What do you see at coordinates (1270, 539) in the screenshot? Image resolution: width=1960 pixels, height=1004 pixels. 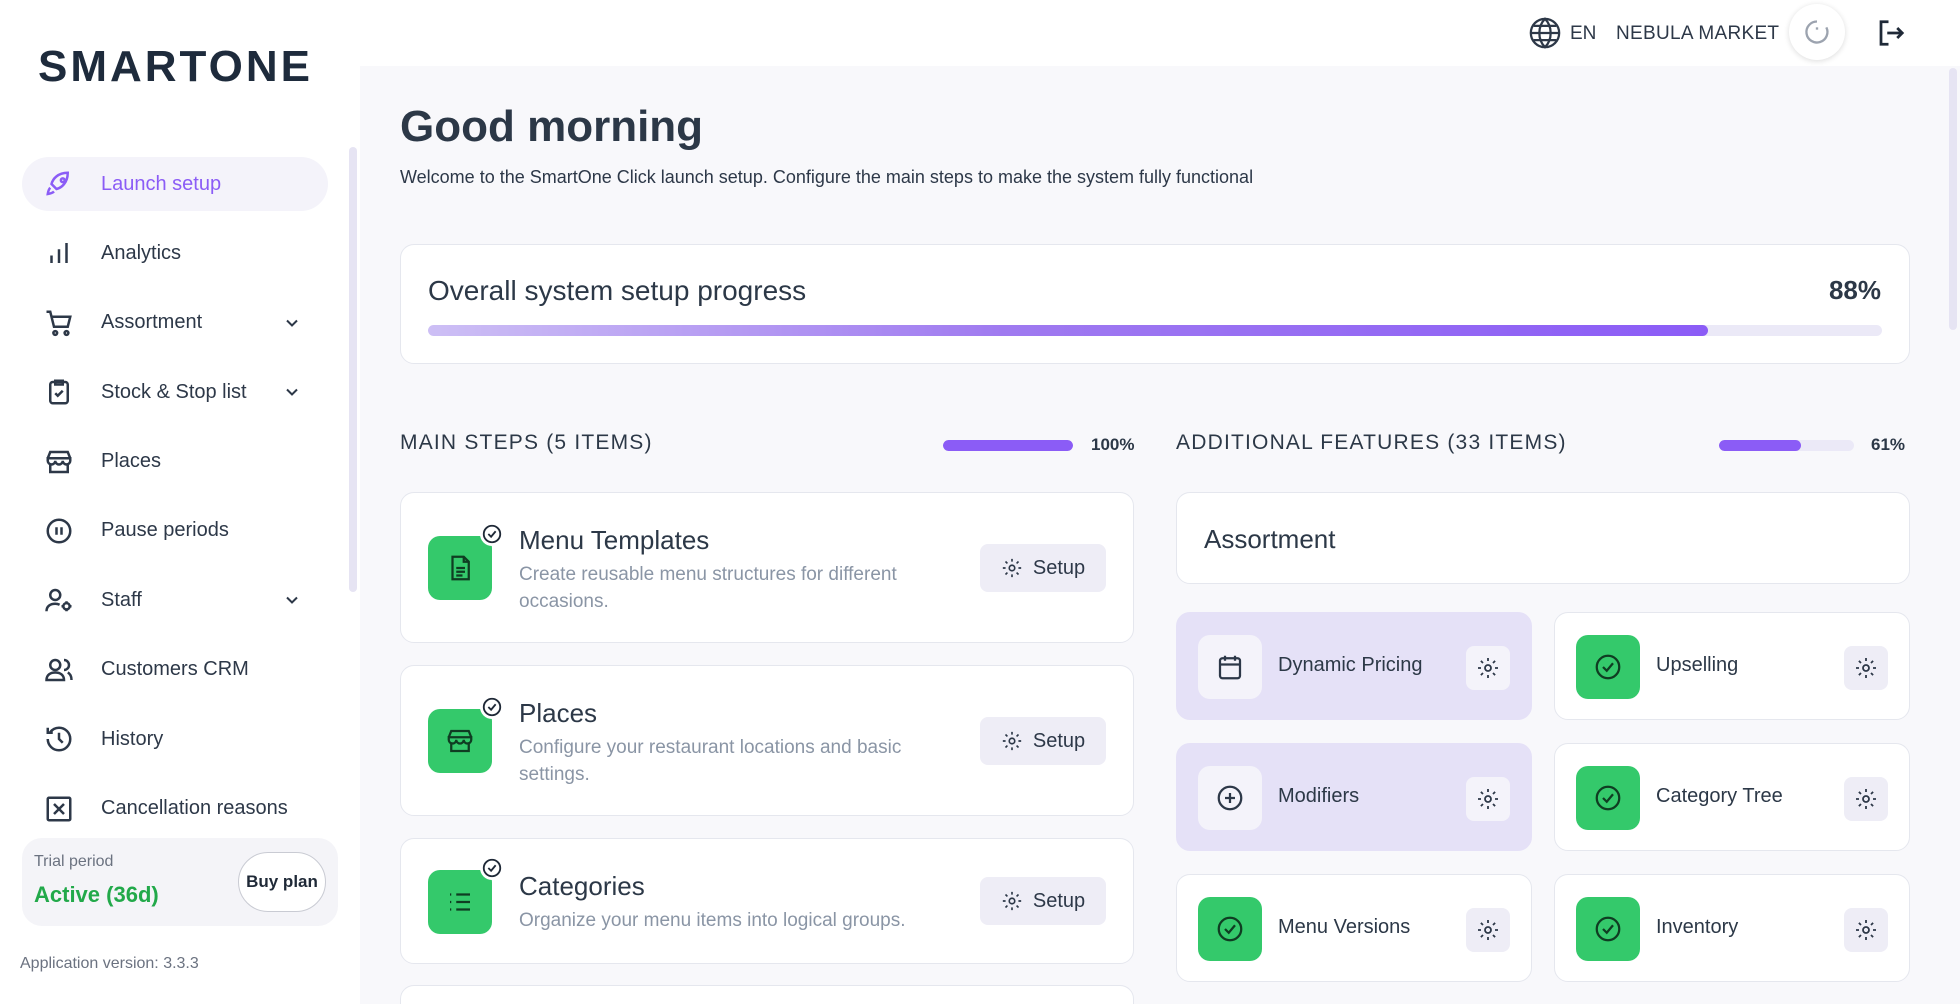 I see `feature-group-title: Assortment` at bounding box center [1270, 539].